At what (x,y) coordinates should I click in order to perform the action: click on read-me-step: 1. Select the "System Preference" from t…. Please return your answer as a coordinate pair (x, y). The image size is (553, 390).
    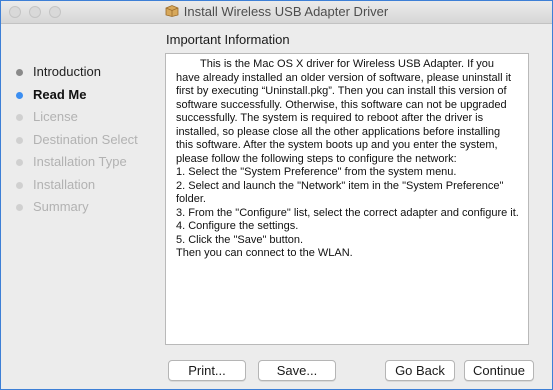
    Looking at the image, I should click on (316, 172).